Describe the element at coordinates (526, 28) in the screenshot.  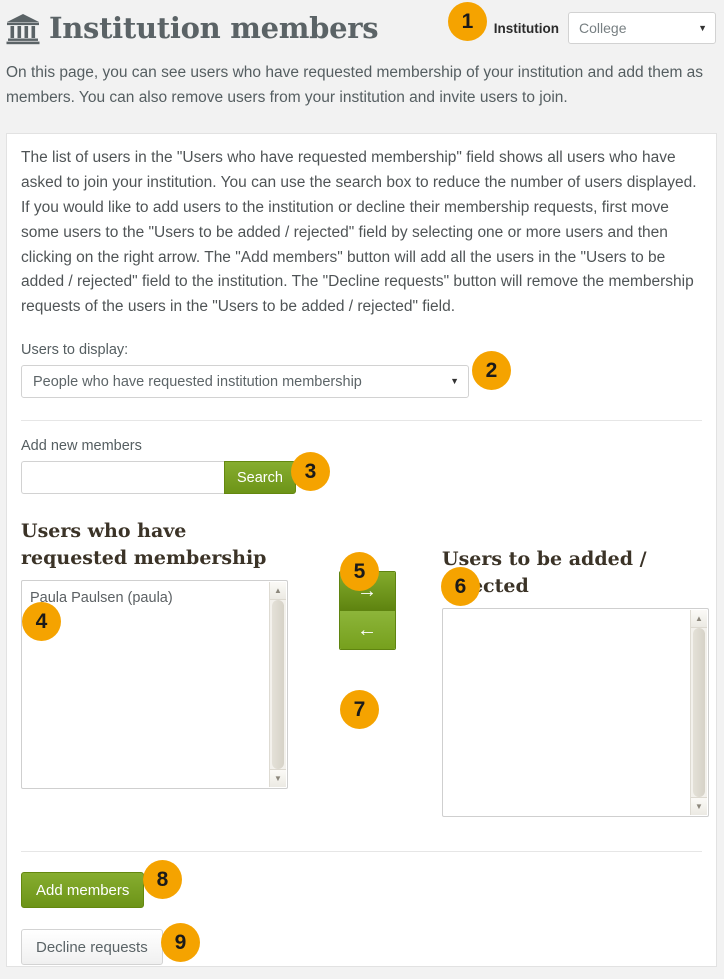
I see `institution-label: Institution` at that location.